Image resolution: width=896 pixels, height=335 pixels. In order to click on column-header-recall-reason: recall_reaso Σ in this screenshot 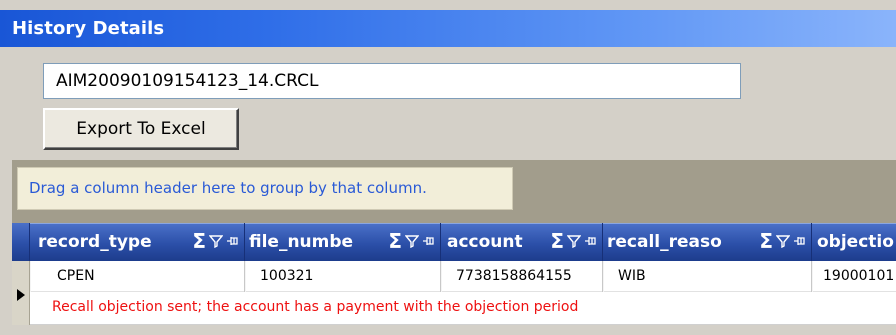, I will do `click(707, 242)`.